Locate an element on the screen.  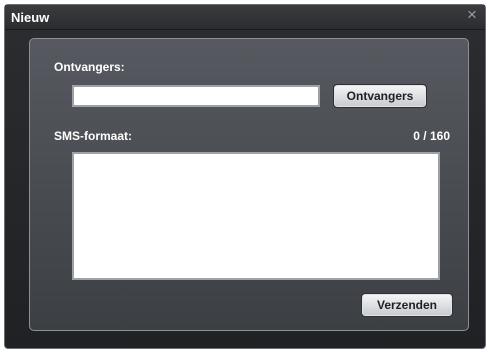
close-icon: × is located at coordinates (472, 16).